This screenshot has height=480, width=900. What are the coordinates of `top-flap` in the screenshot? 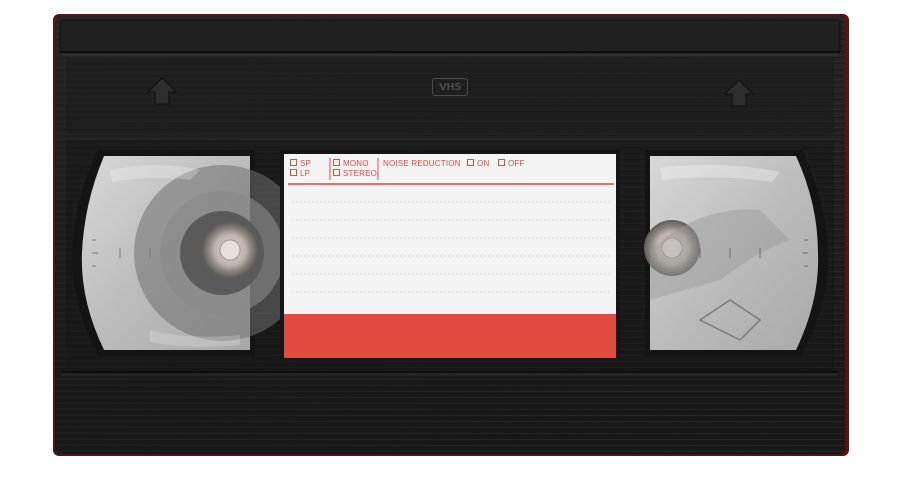 It's located at (450, 36).